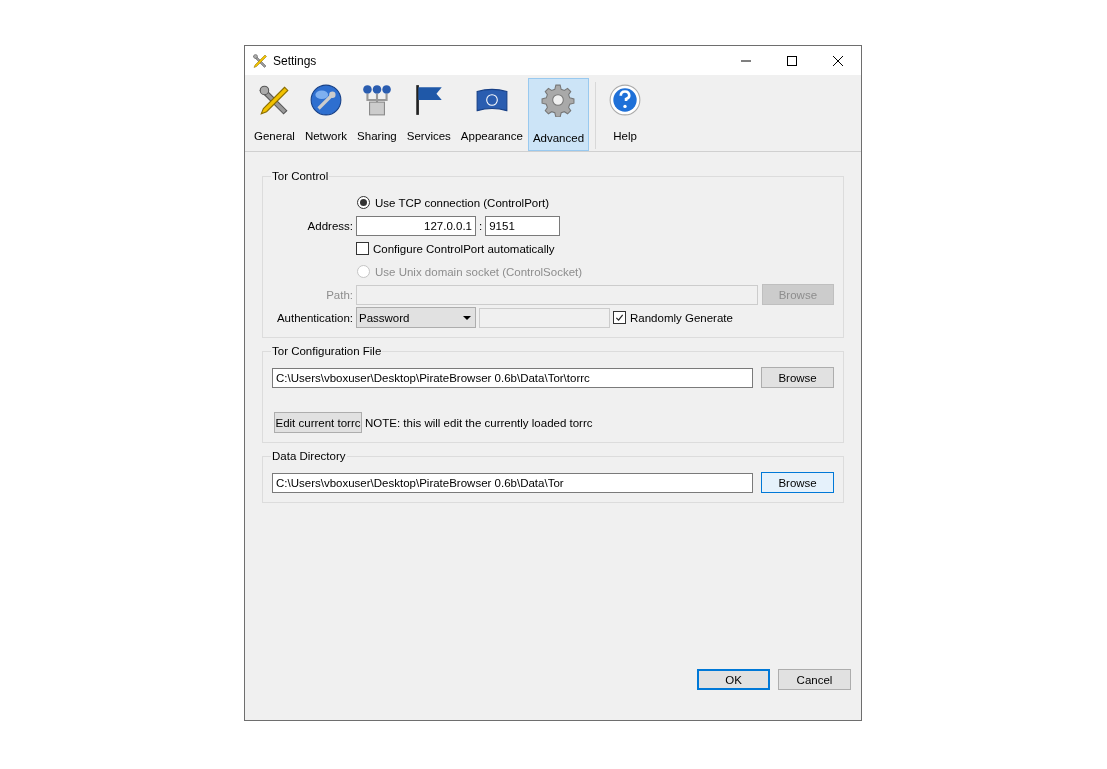  I want to click on toolbar-tab: General, so click(274, 114).